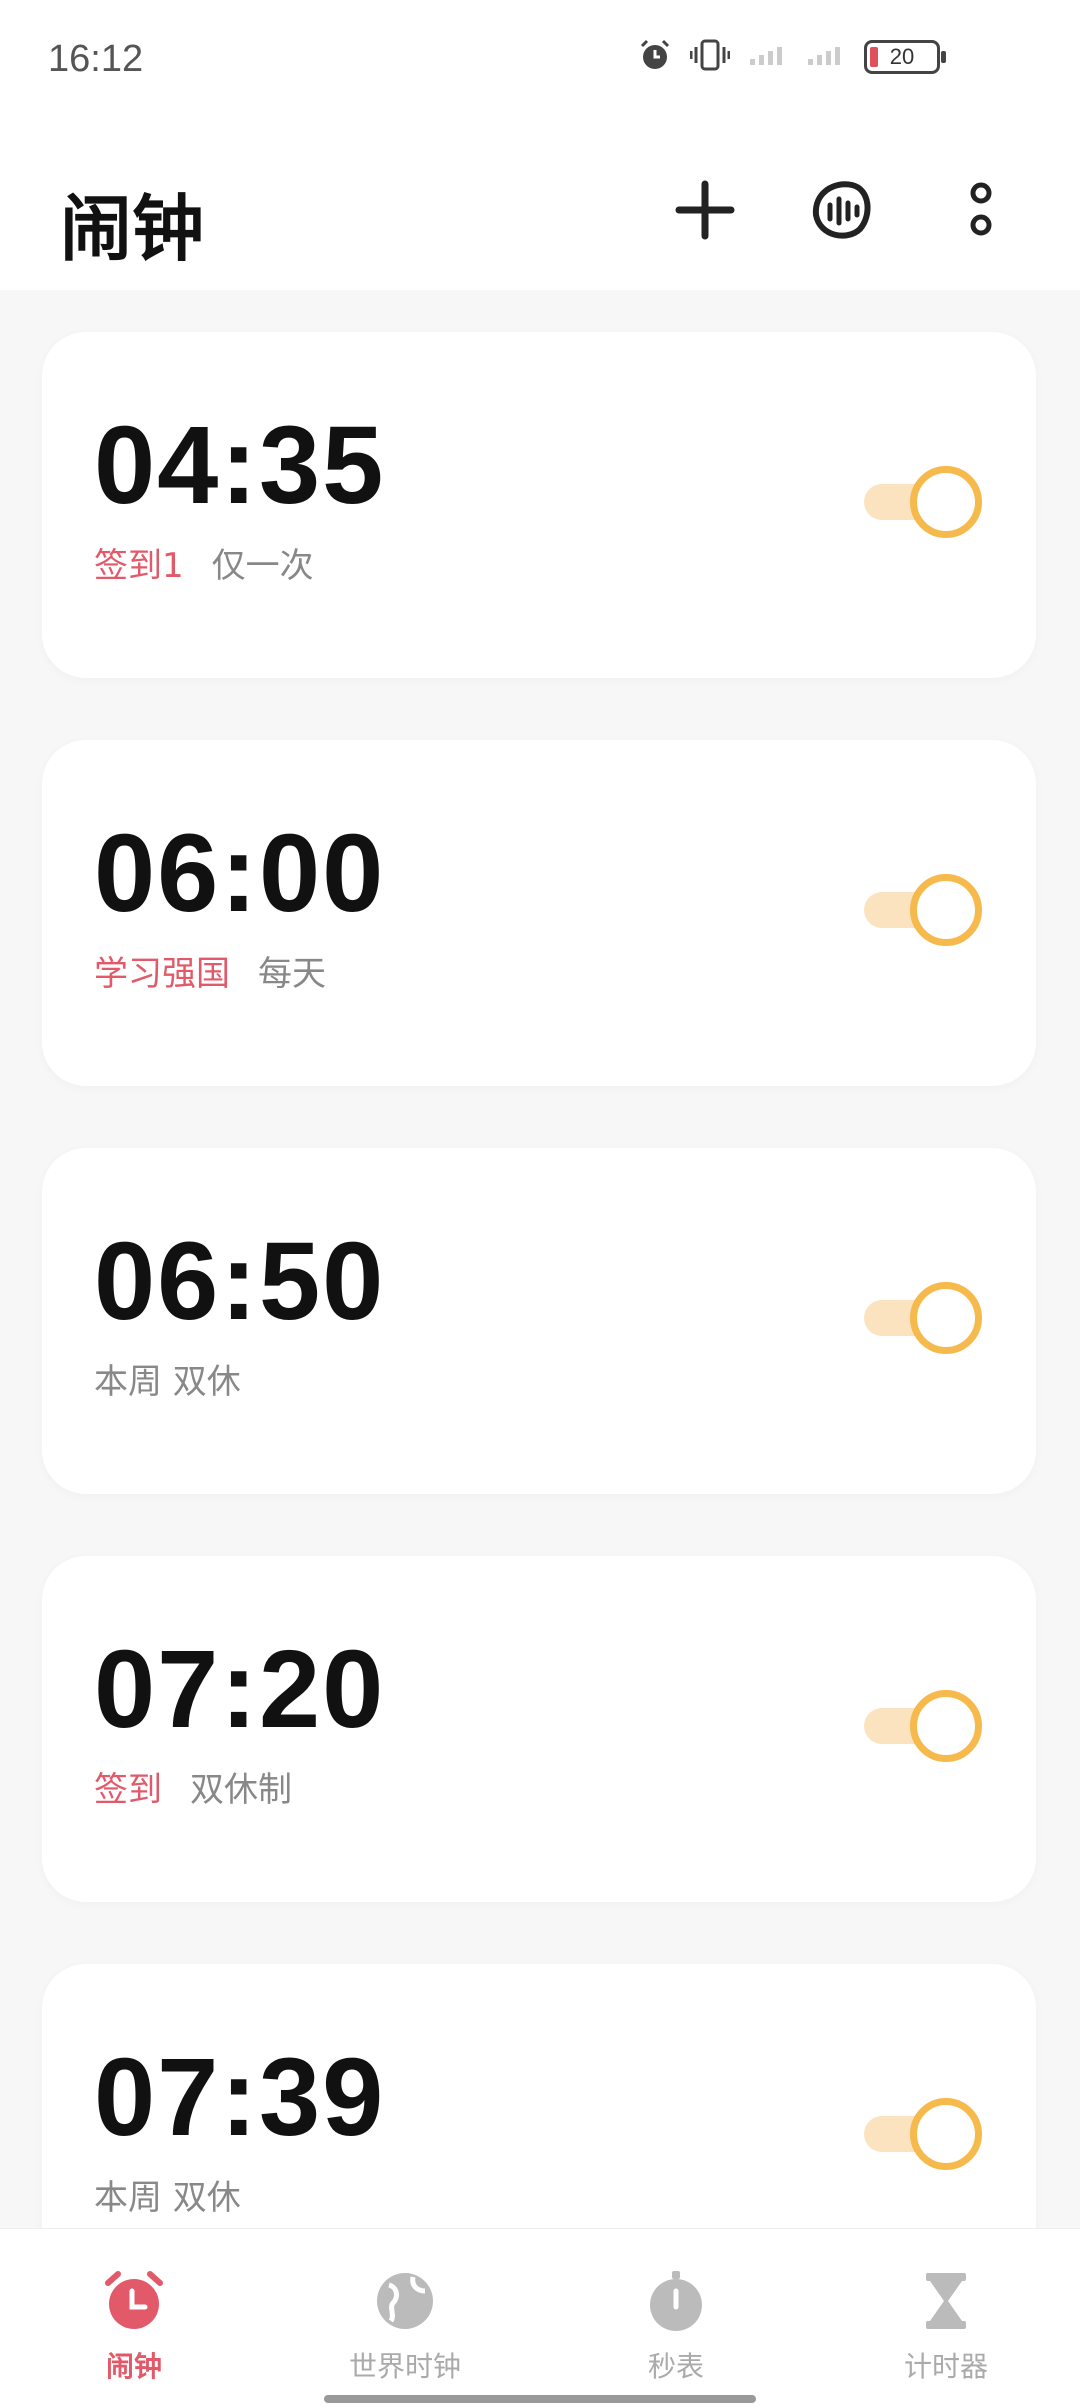 The width and height of the screenshot is (1080, 2408). What do you see at coordinates (792, 57) in the screenshot?
I see `status-icons: 20` at bounding box center [792, 57].